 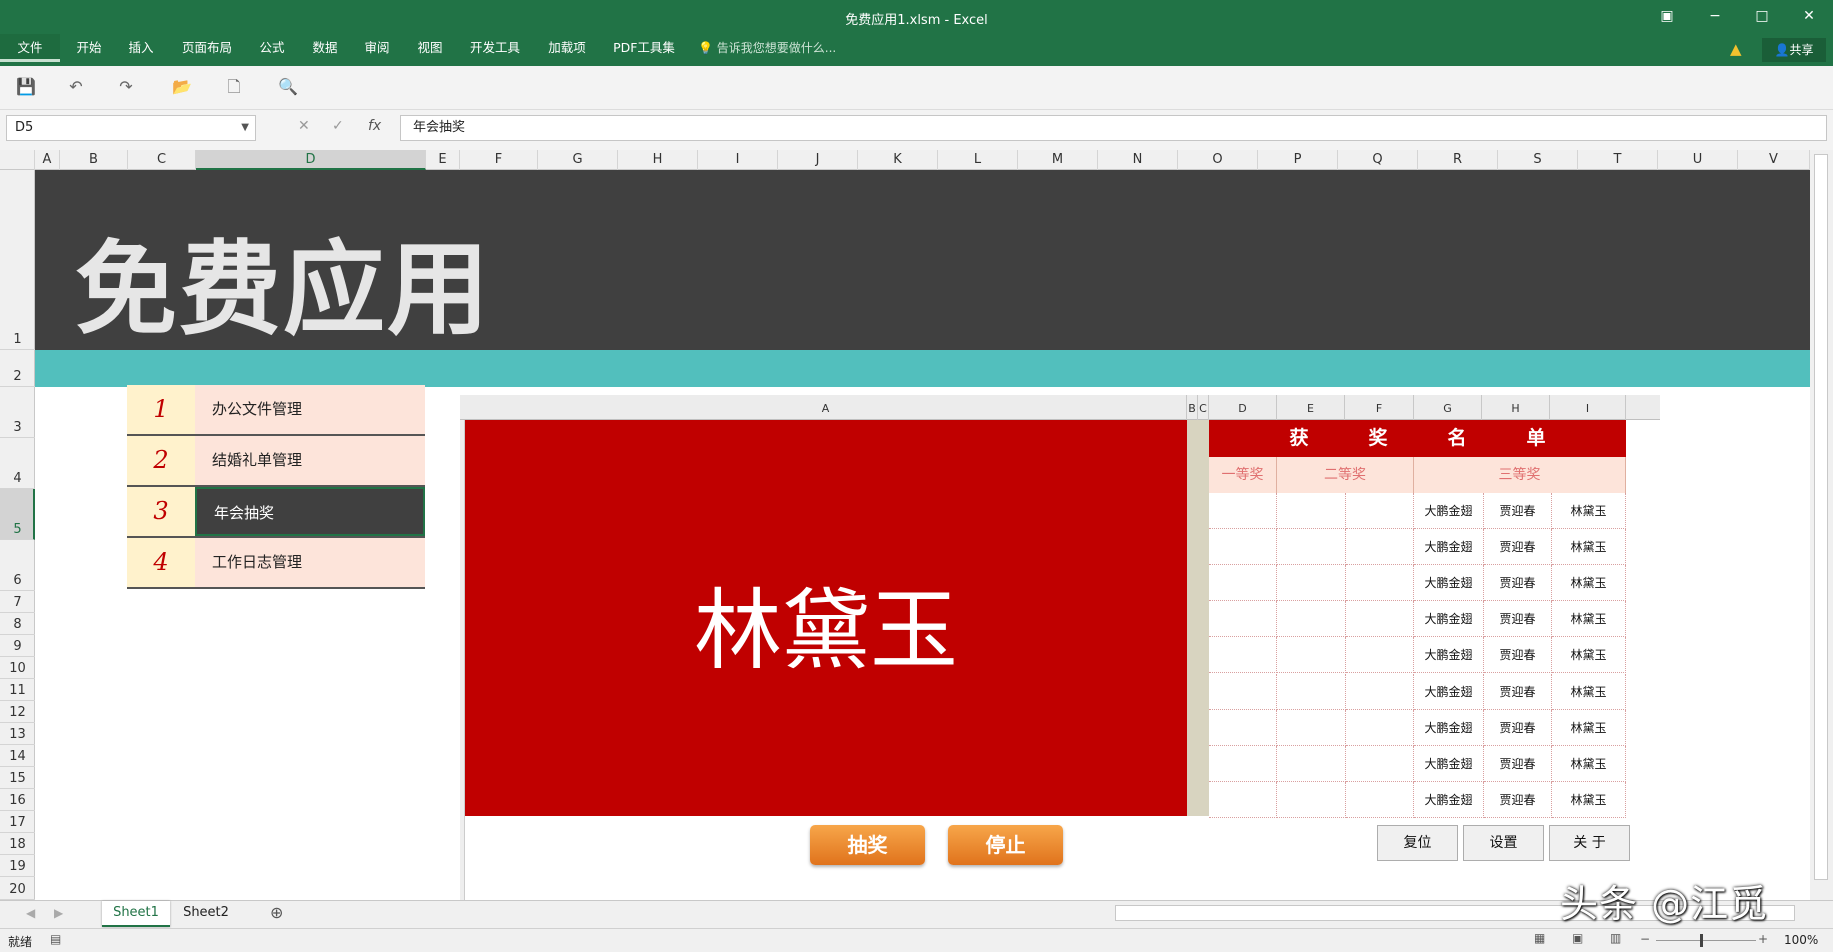 I want to click on column-header: H, so click(x=658, y=160).